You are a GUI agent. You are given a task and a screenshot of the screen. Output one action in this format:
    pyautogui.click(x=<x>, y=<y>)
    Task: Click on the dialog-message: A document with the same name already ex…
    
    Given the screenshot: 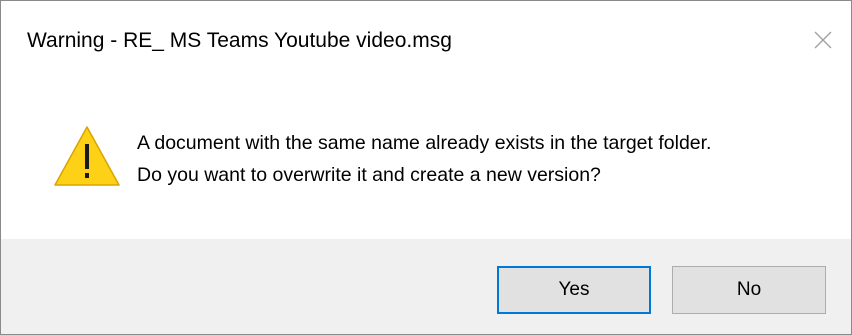 What is the action you would take?
    pyautogui.click(x=424, y=159)
    